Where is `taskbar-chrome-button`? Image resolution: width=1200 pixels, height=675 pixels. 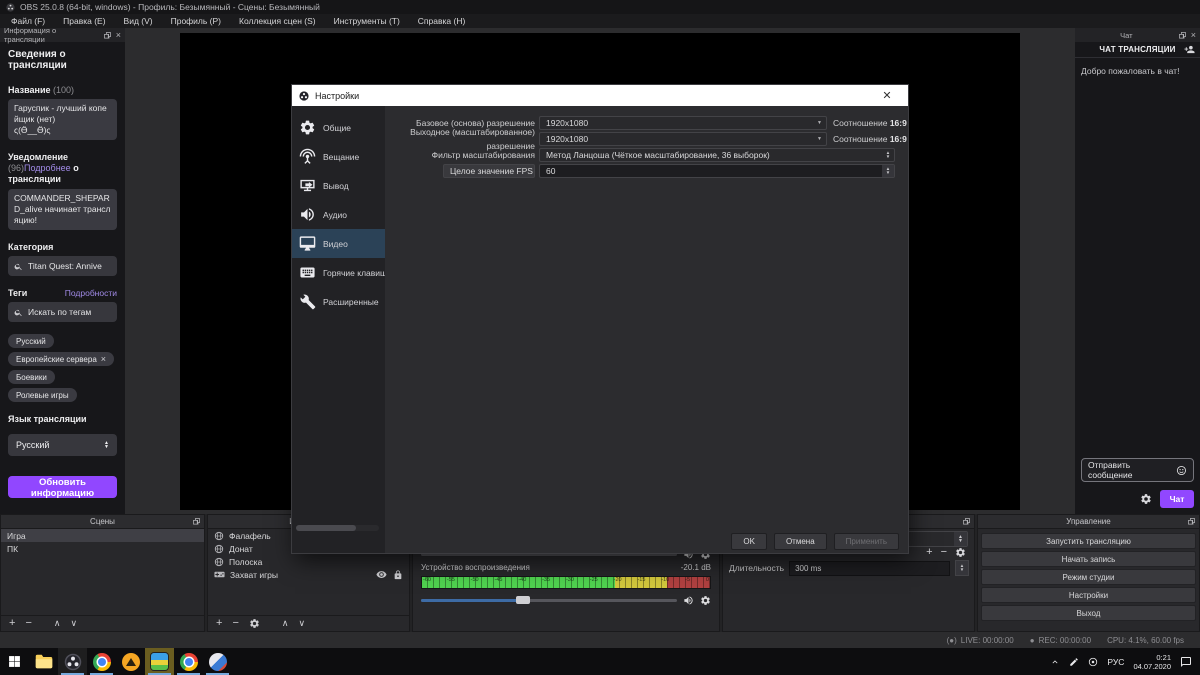 taskbar-chrome-button is located at coordinates (101, 661).